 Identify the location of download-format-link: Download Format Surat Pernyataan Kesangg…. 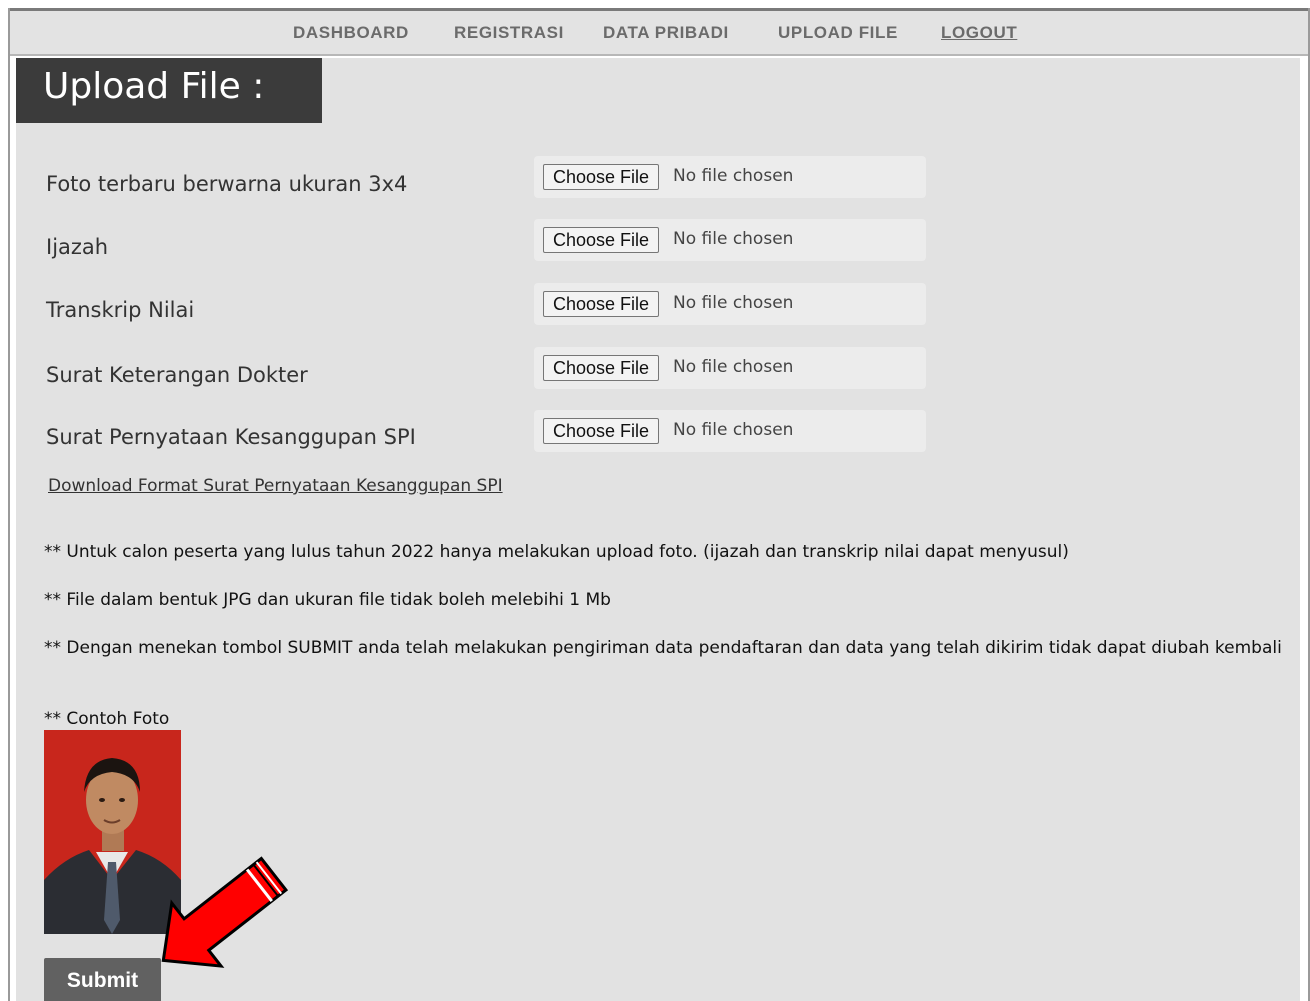
(275, 486).